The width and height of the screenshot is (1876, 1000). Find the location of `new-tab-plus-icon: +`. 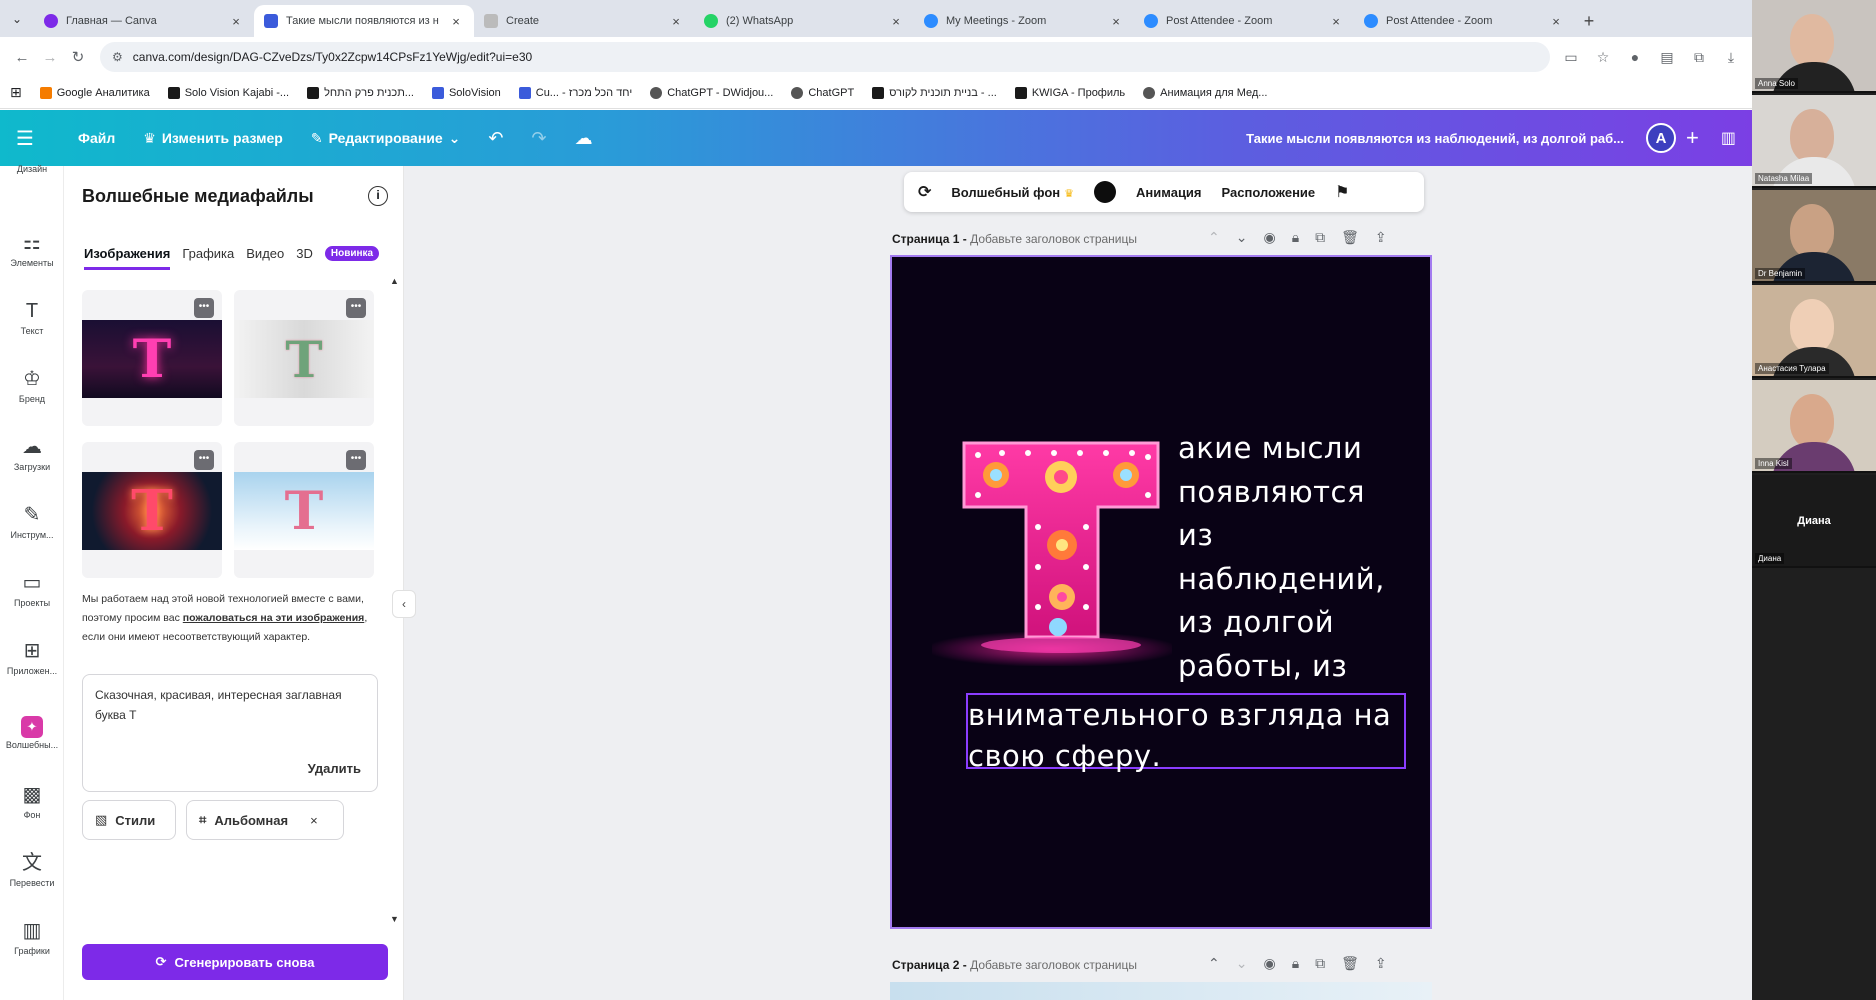

new-tab-plus-icon: + is located at coordinates (1589, 21).